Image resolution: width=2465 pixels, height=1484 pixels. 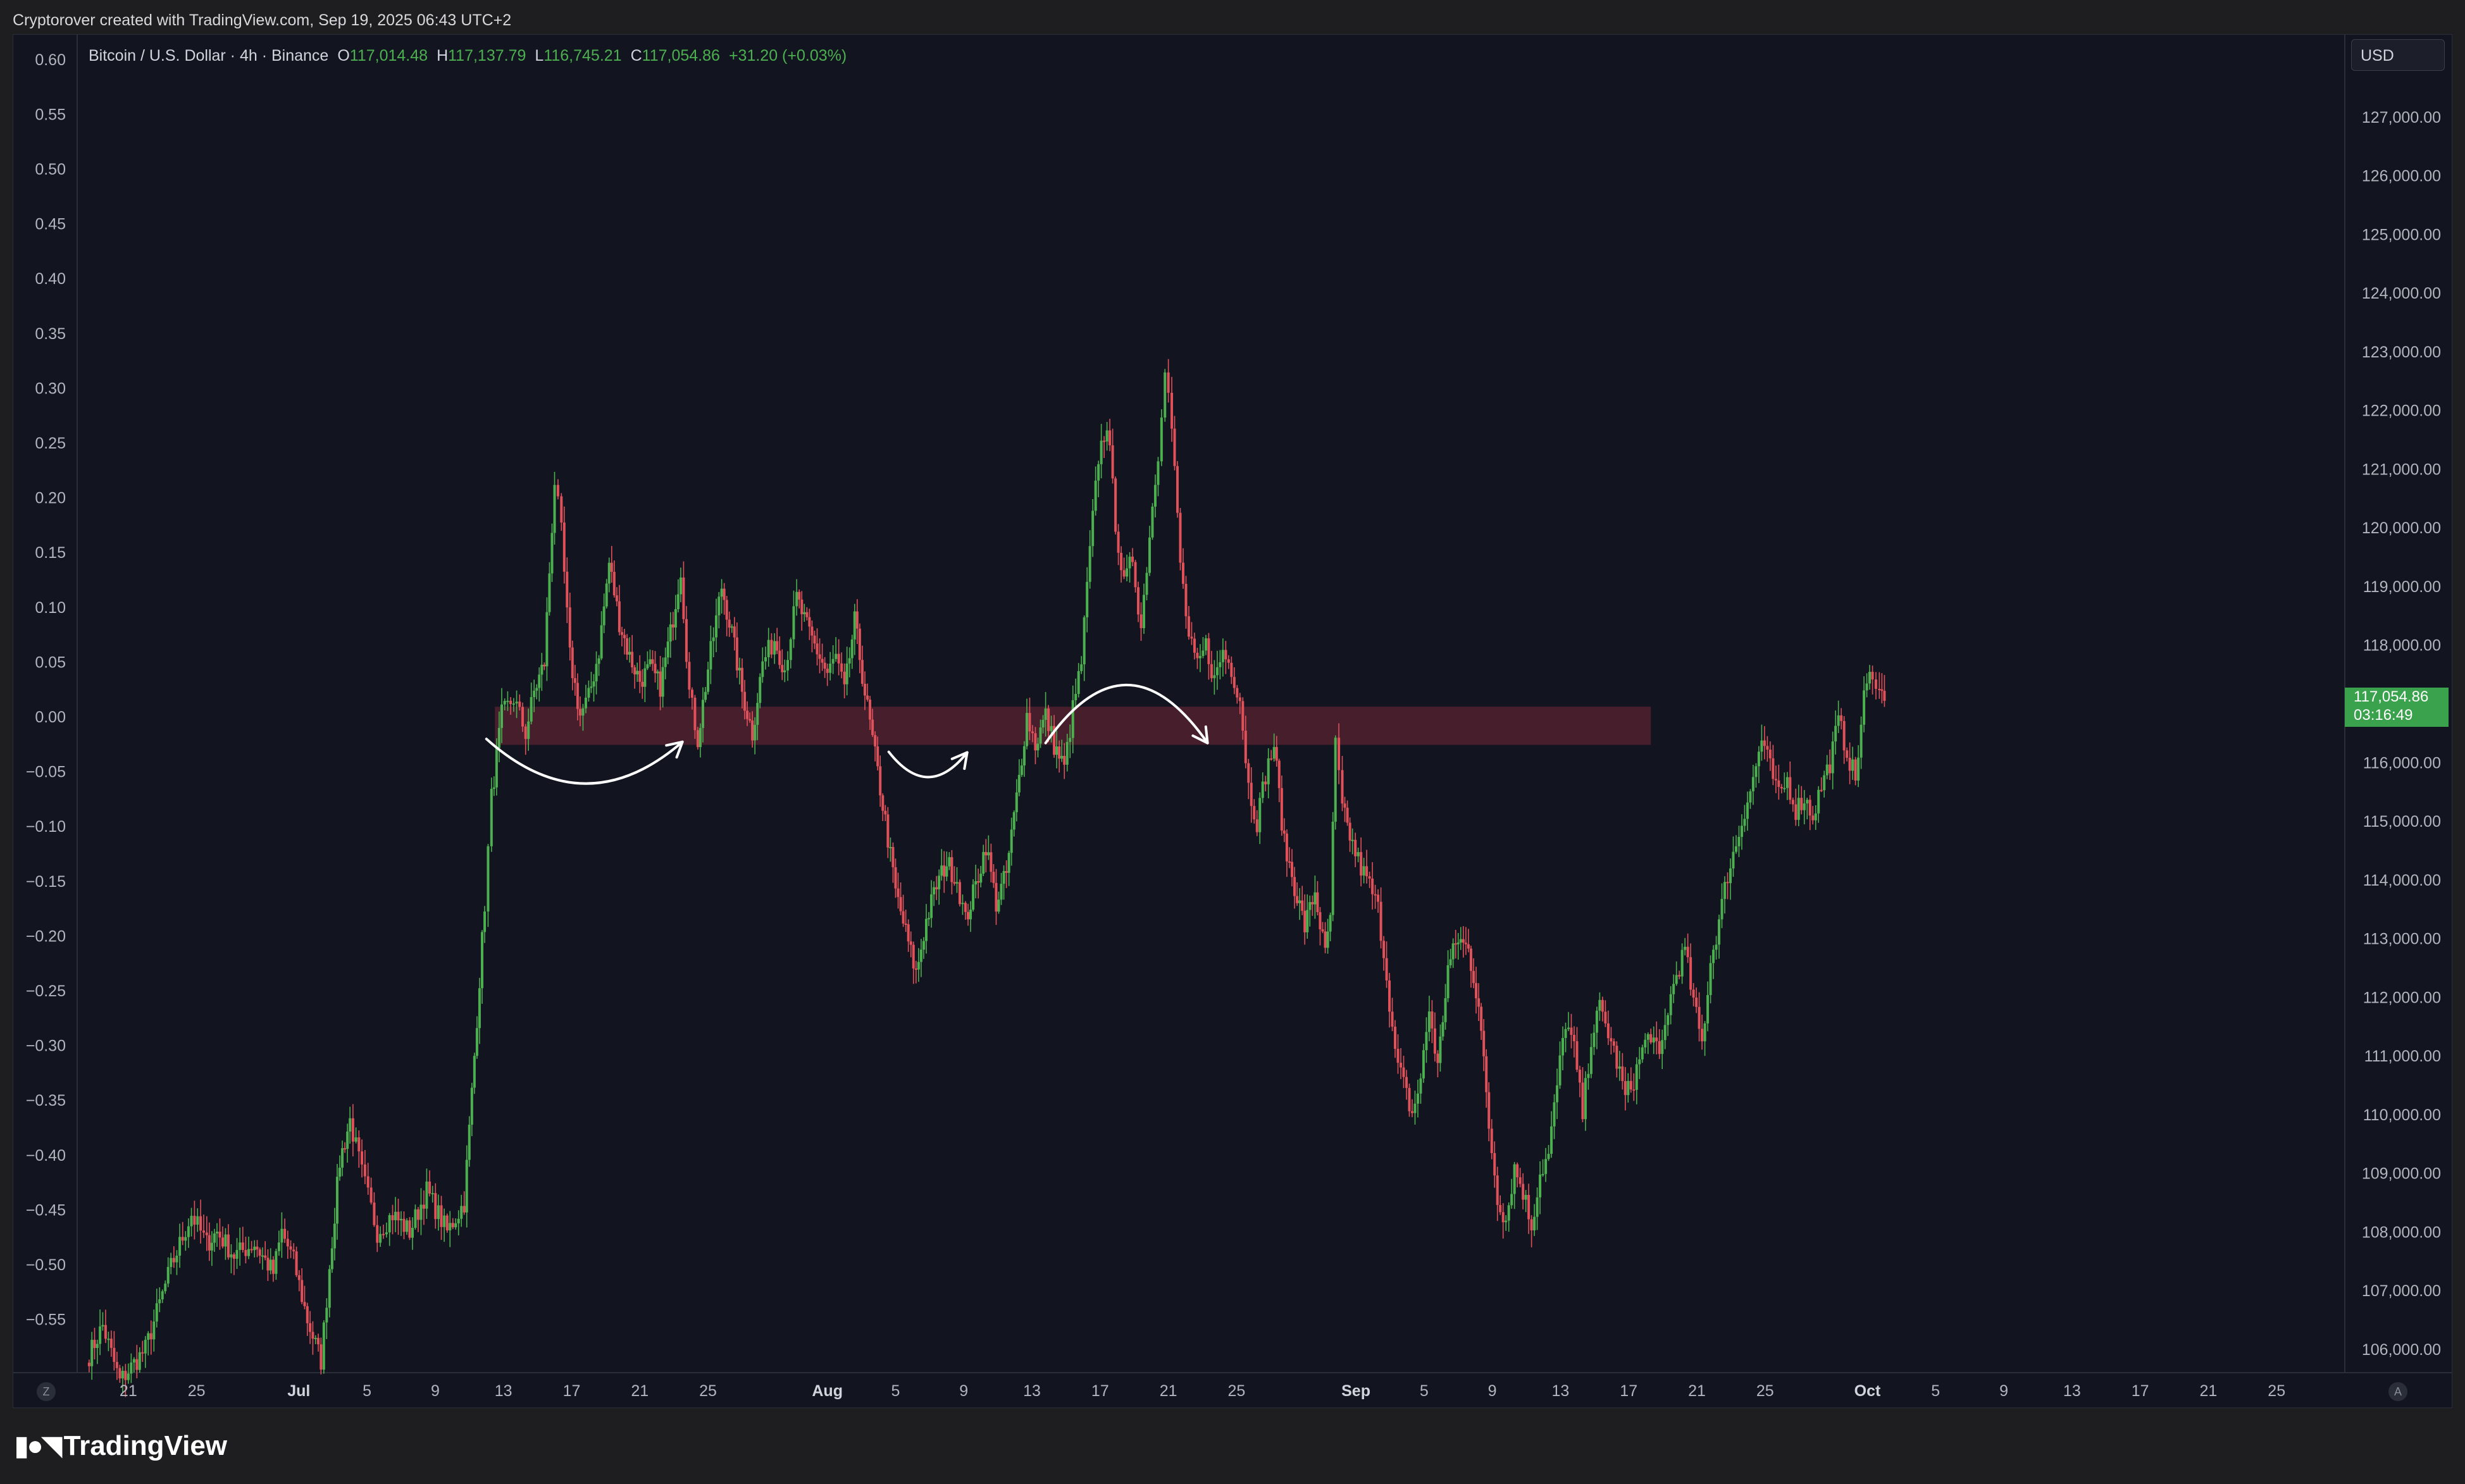 I want to click on percent-axis-label: −0.15, so click(x=46, y=882).